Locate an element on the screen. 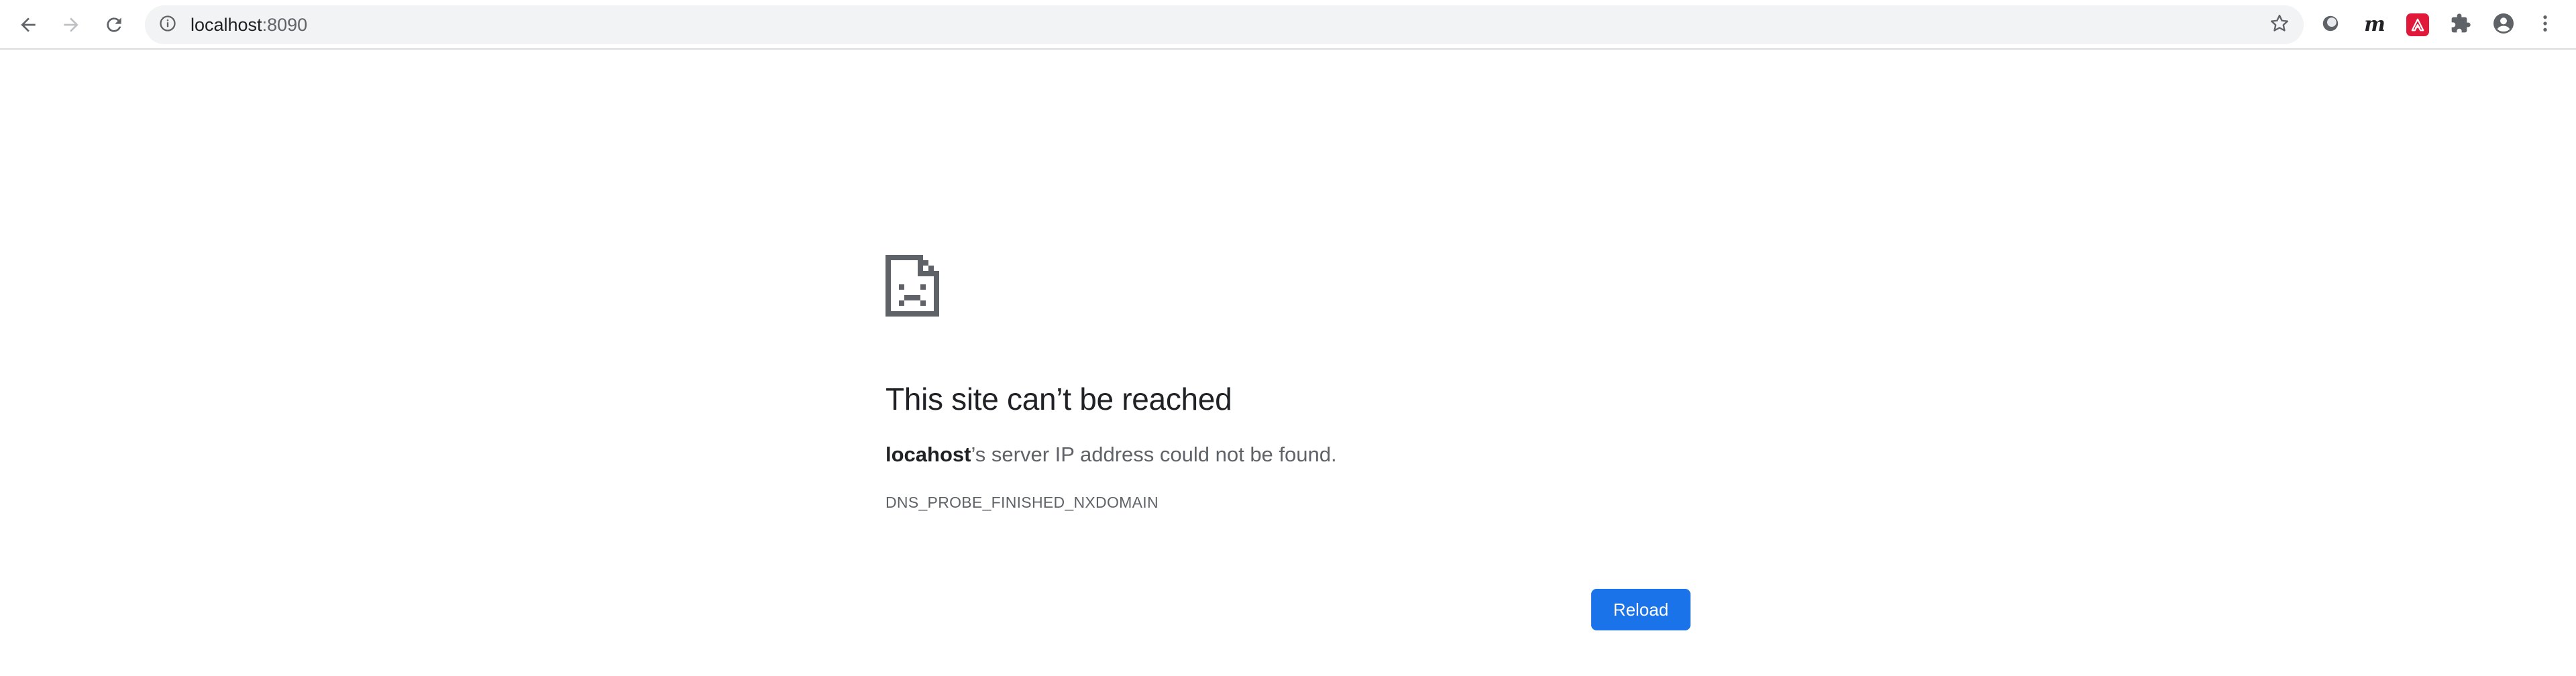 This screenshot has width=2576, height=676. address-bar: localhost:8090 is located at coordinates (1224, 24).